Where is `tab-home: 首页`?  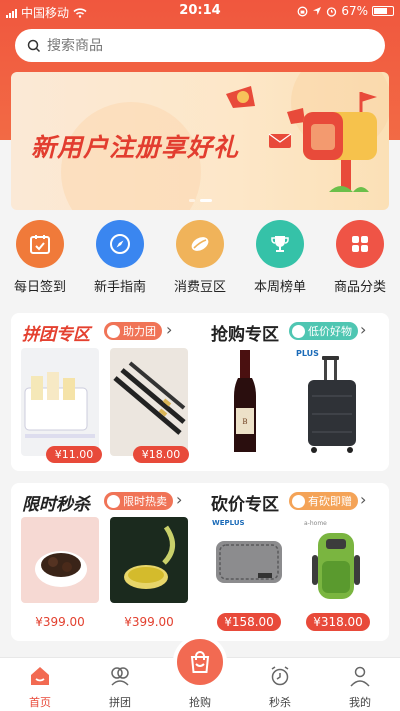
tab-home: 首页 is located at coordinates (40, 684).